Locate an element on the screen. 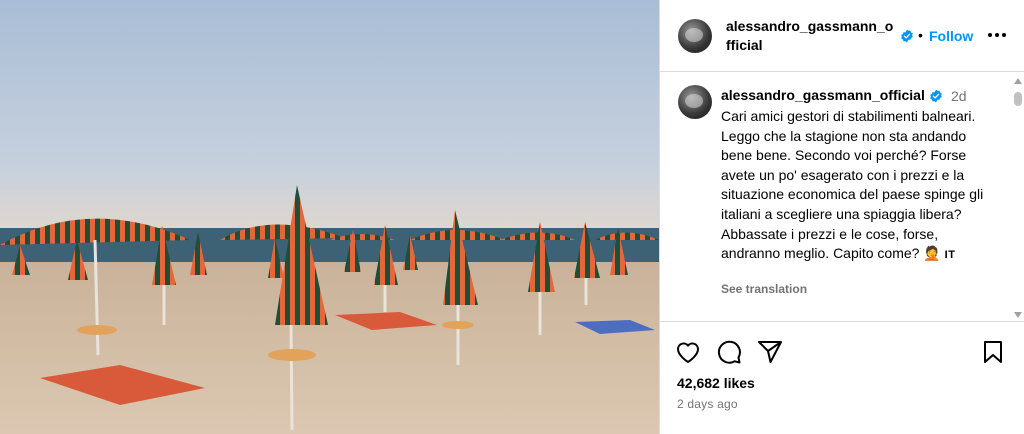 The image size is (1024, 434). see-translation-link: See translation is located at coordinates (764, 289).